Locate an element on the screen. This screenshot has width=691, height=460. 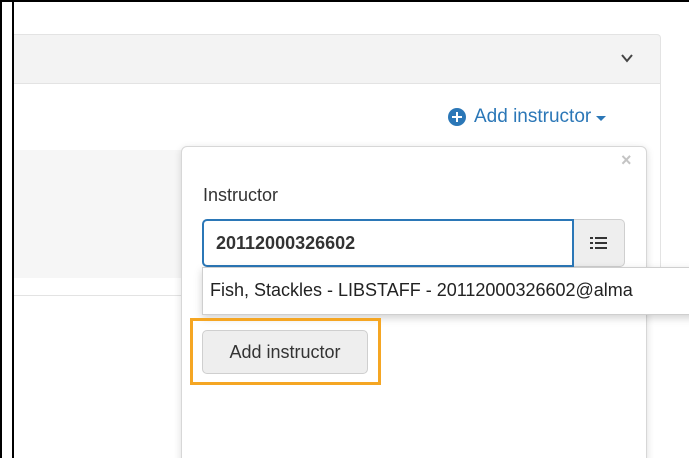
table-placeholder is located at coordinates (99, 214).